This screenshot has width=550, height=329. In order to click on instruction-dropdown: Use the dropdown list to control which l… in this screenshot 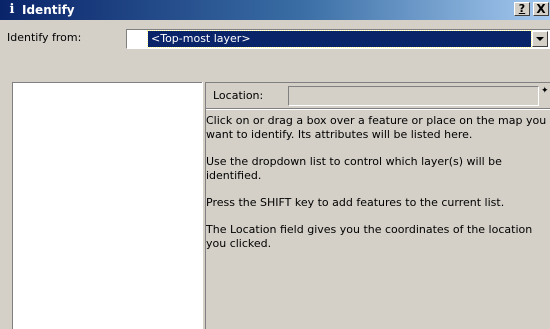, I will do `click(354, 168)`.